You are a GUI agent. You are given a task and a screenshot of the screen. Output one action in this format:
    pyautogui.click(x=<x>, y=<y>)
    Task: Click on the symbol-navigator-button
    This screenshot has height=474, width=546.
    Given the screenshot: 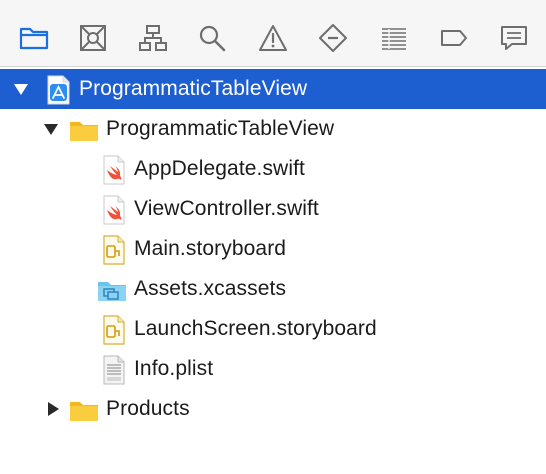 What is the action you would take?
    pyautogui.click(x=153, y=38)
    